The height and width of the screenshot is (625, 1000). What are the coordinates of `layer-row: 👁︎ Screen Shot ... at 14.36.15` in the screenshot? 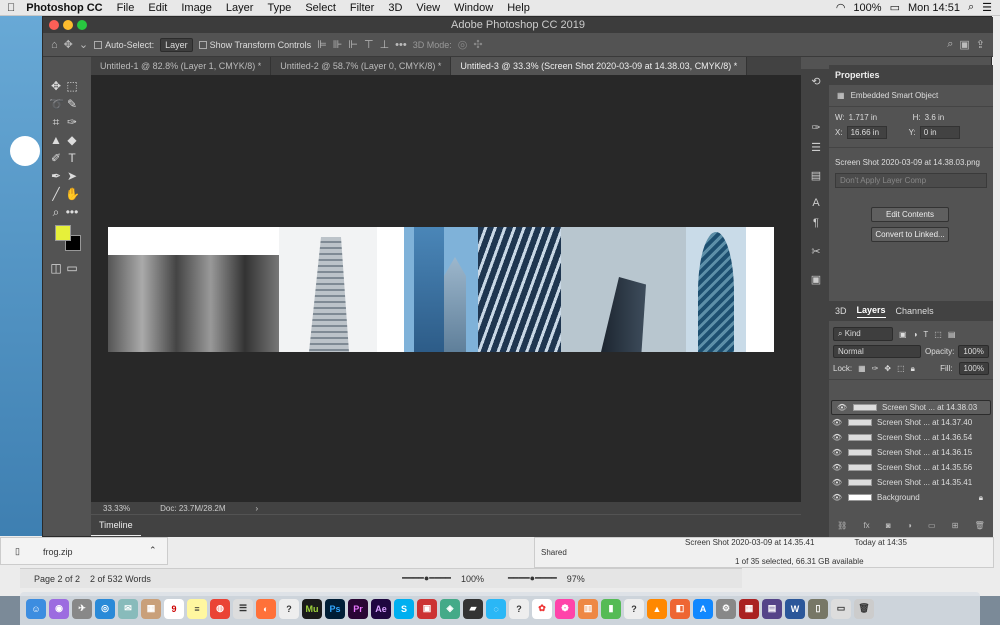 It's located at (911, 452).